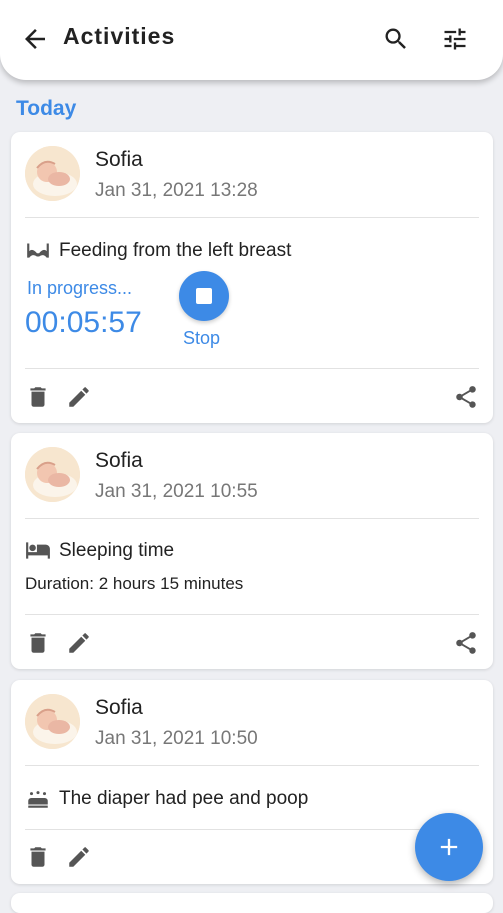 This screenshot has height=913, width=503. What do you see at coordinates (134, 583) in the screenshot?
I see `duration-text: Duration: 2 hours 15 minutes` at bounding box center [134, 583].